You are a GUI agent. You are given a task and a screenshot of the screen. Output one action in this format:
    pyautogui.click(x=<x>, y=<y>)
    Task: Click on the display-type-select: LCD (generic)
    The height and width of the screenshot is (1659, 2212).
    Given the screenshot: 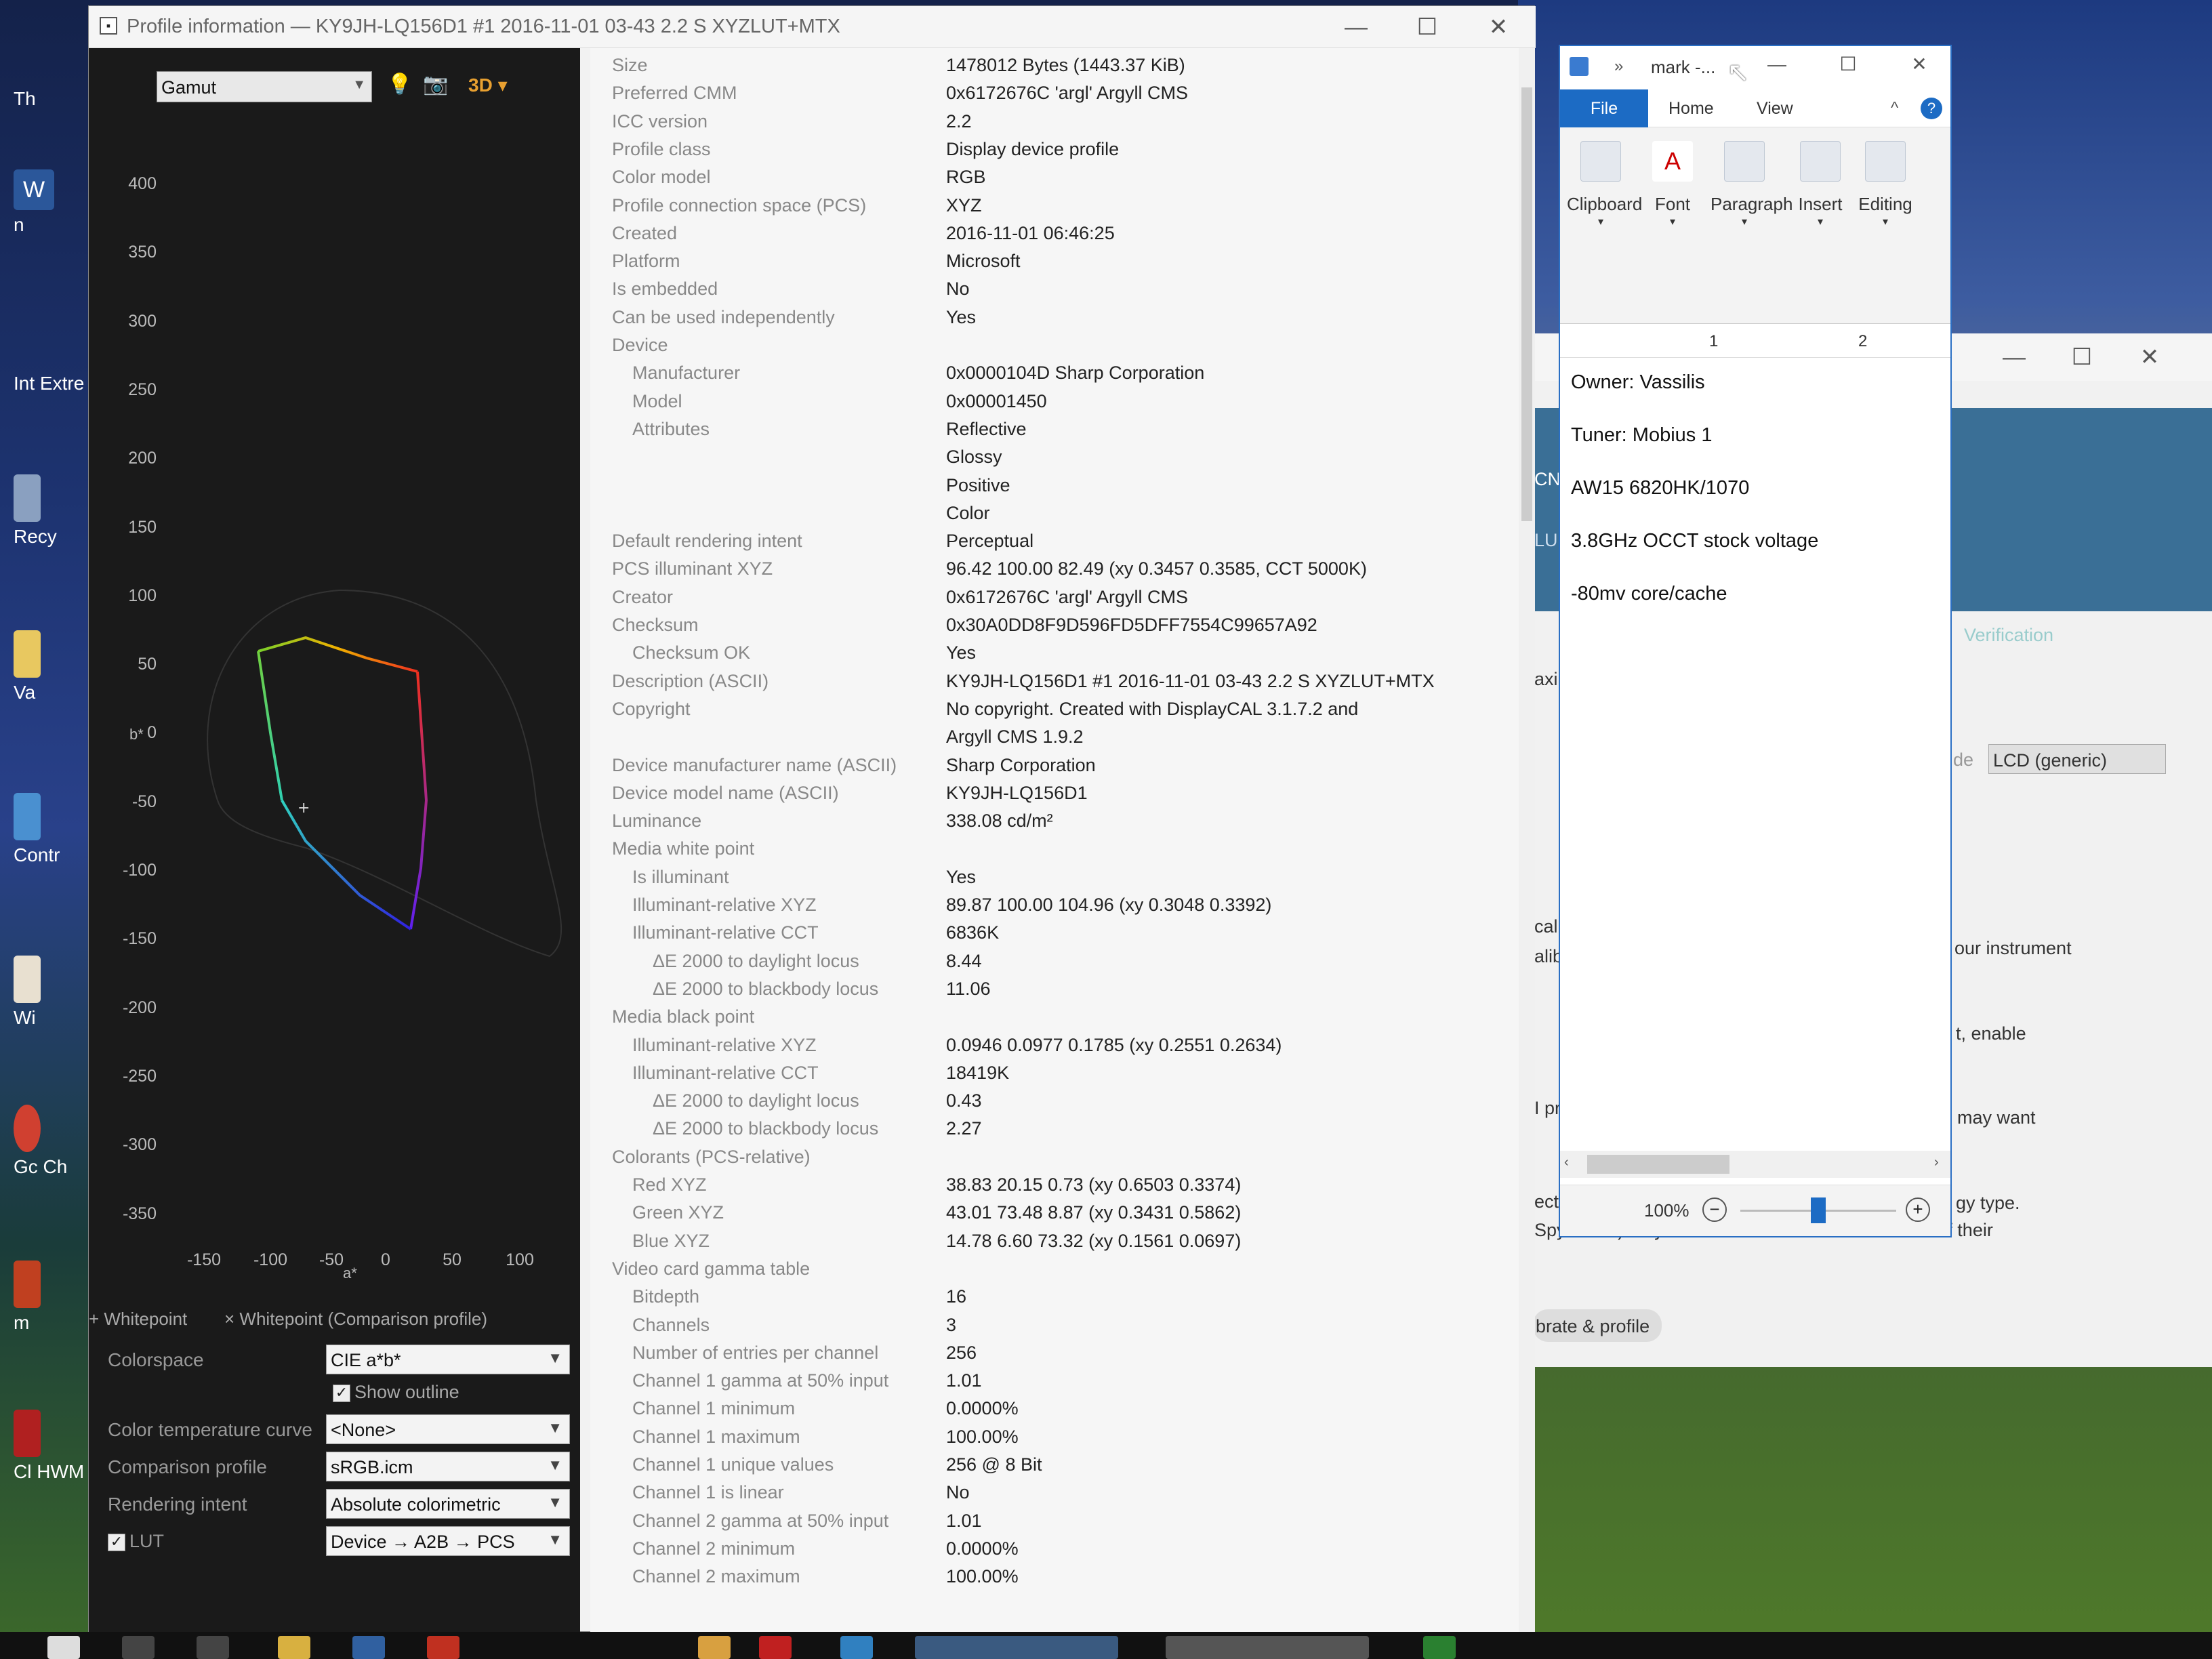 What is the action you would take?
    pyautogui.click(x=2077, y=759)
    